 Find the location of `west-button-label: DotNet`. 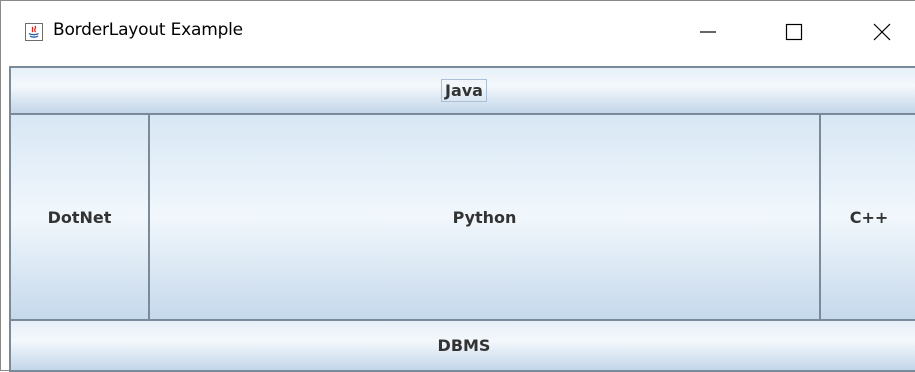

west-button-label: DotNet is located at coordinates (79, 217).